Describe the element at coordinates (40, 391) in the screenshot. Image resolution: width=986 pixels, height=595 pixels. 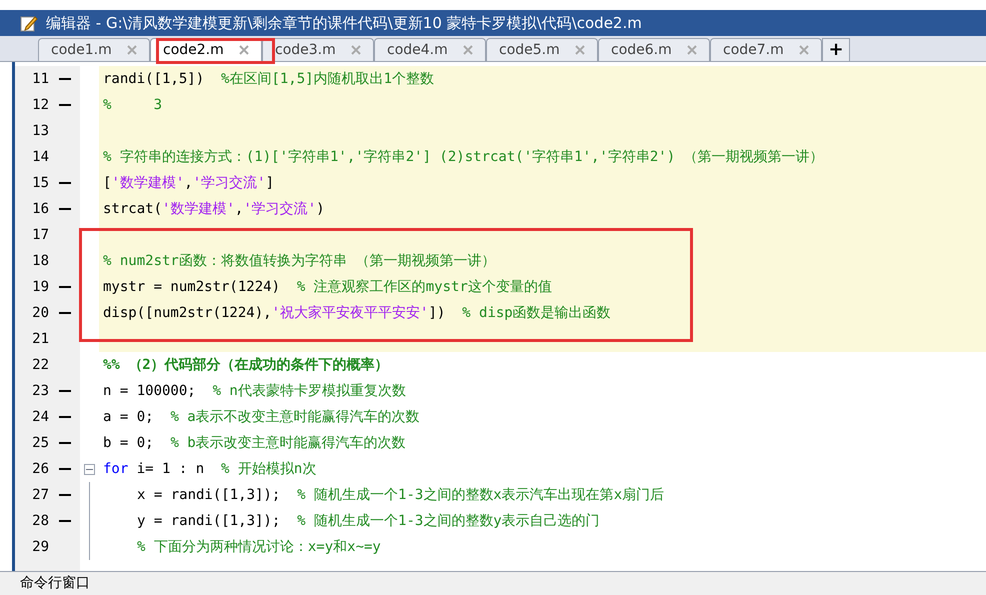
I see `line-number: 23` at that location.